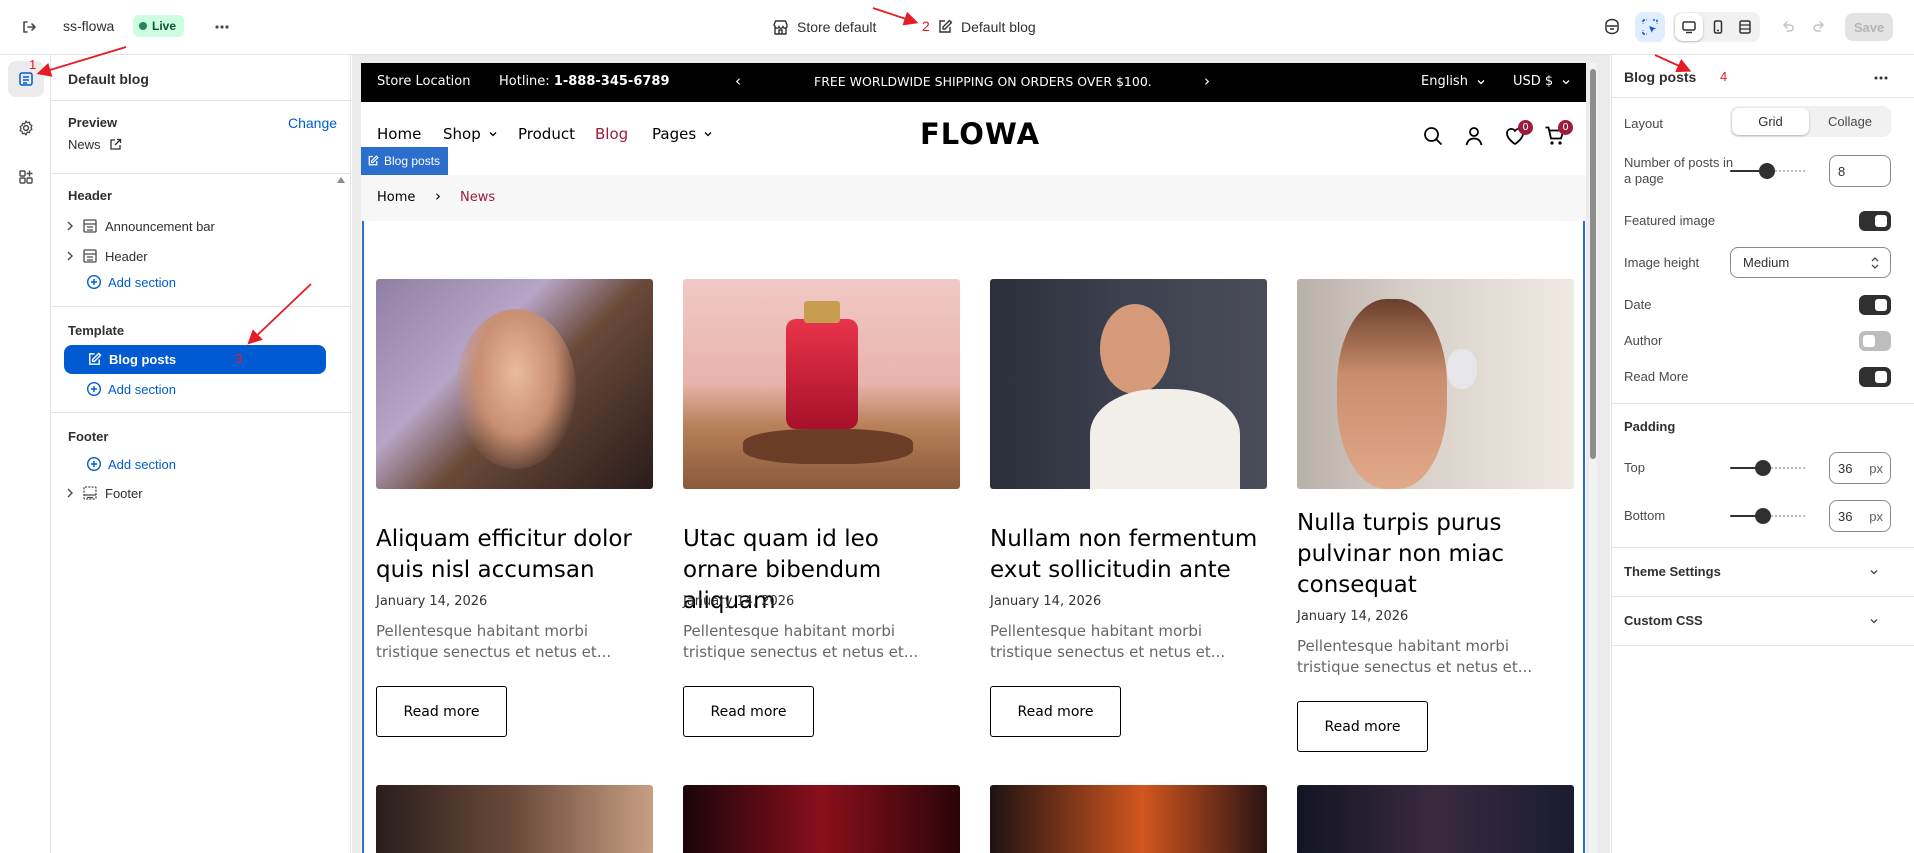  What do you see at coordinates (195, 359) in the screenshot?
I see `section-item-blog-posts: Blog posts` at bounding box center [195, 359].